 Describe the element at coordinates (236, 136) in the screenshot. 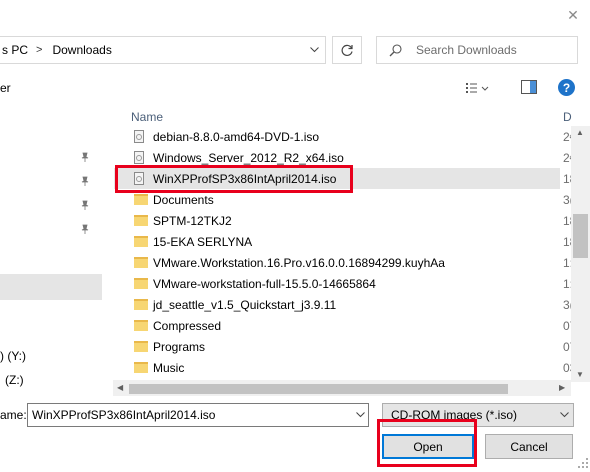

I see `file-name: debian-8.8.0-amd64-DVD-1.iso` at that location.